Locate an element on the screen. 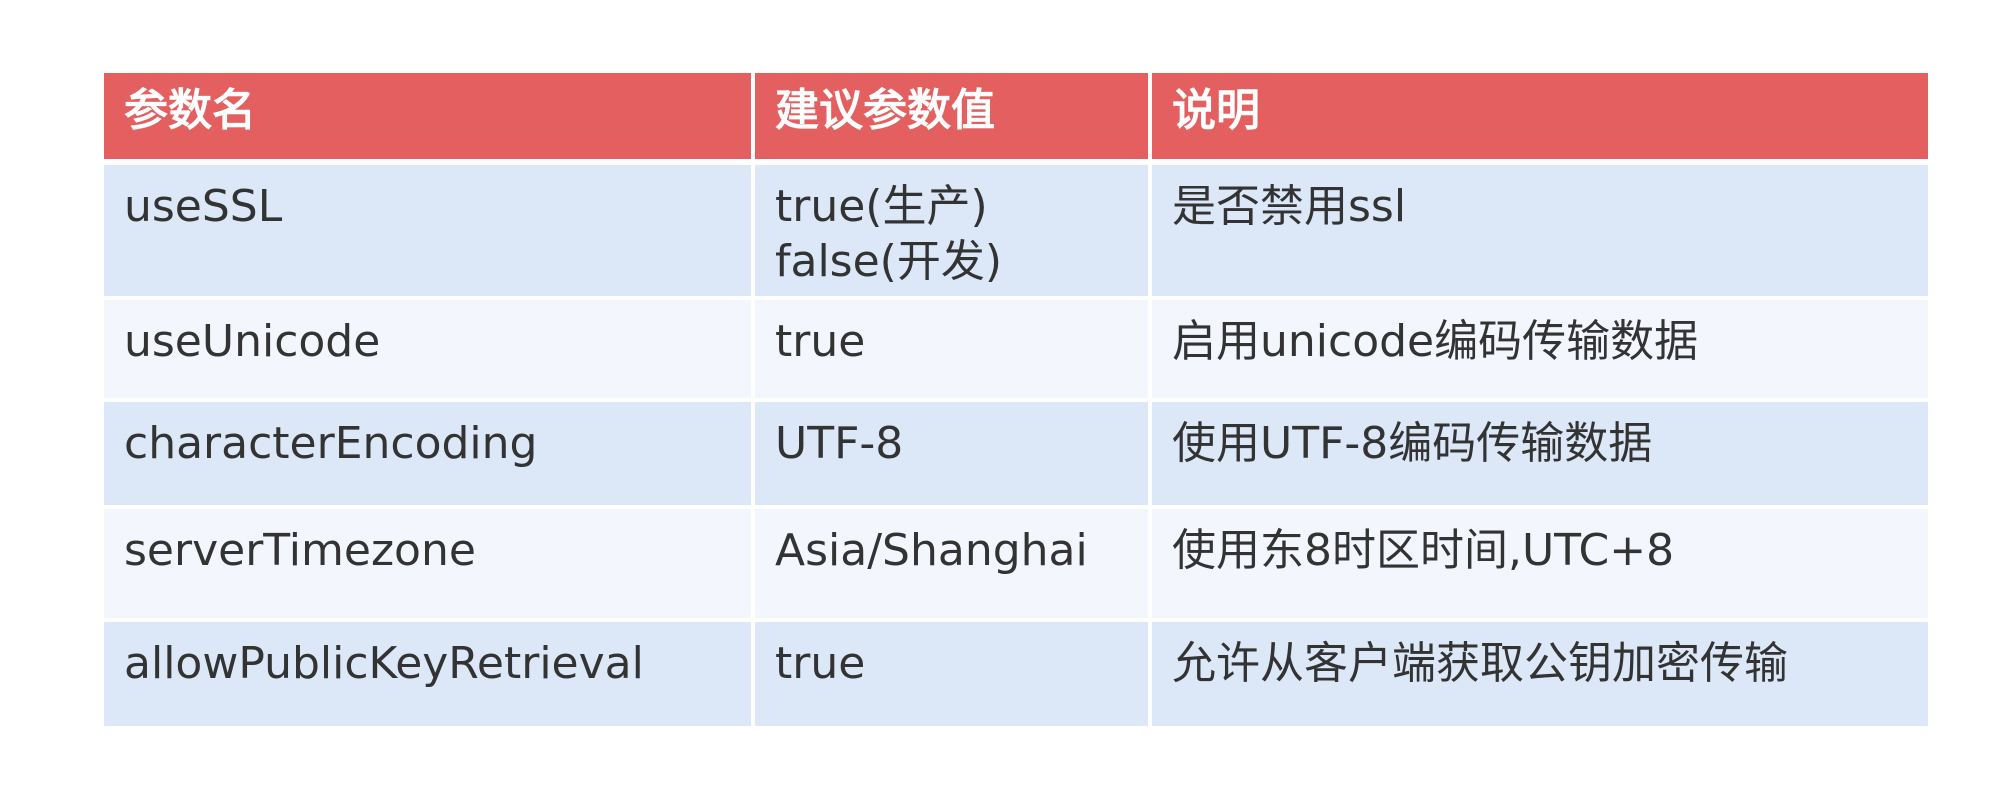  param-desc-cell: 使用UTF-8编码传输数据 is located at coordinates (1540, 455).